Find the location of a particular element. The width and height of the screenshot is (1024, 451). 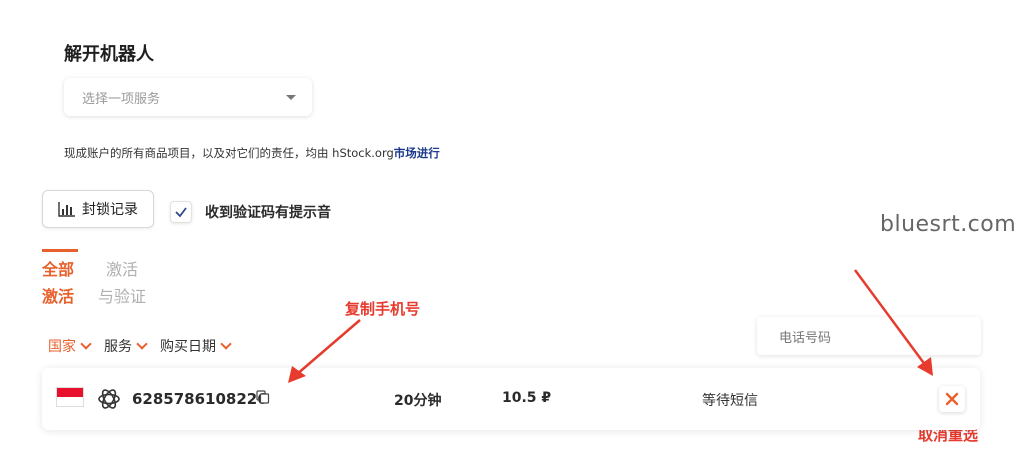

sound-checkbox is located at coordinates (181, 212).